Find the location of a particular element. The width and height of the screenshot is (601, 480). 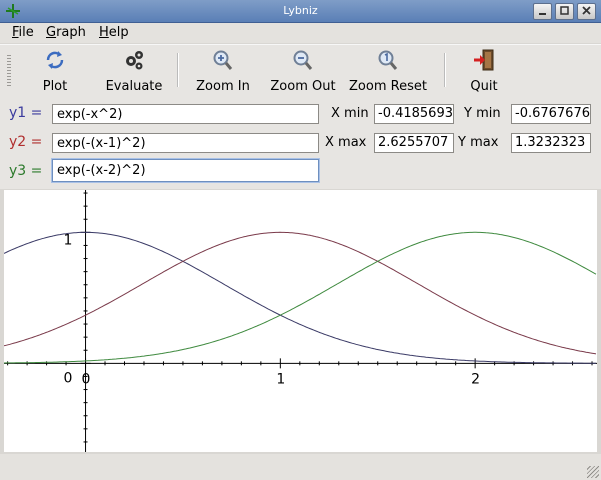

toolbar-grip is located at coordinates (9, 71).